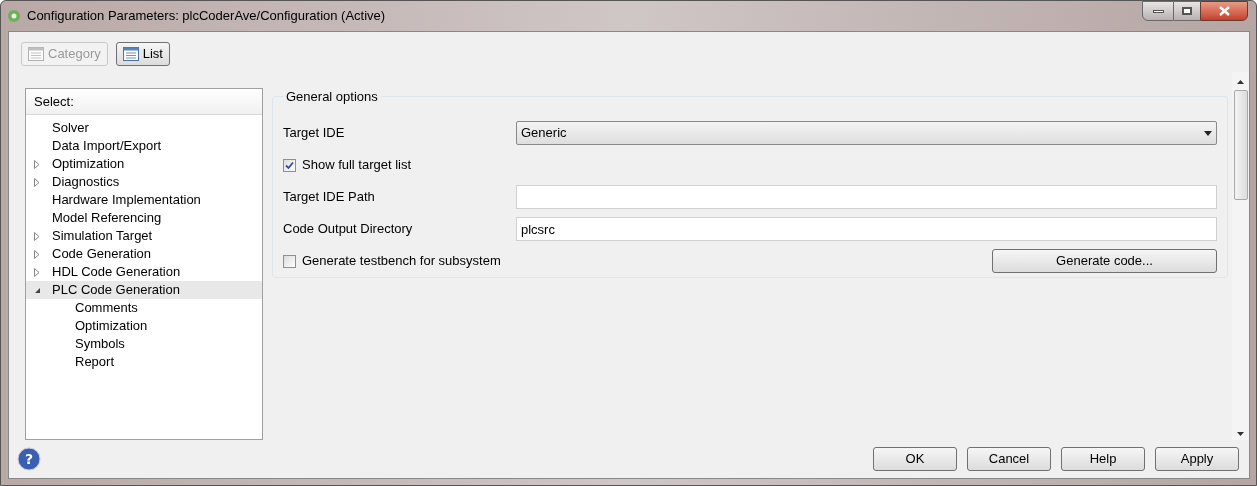  Describe the element at coordinates (348, 229) in the screenshot. I see `field-label: Code Output Directory` at that location.